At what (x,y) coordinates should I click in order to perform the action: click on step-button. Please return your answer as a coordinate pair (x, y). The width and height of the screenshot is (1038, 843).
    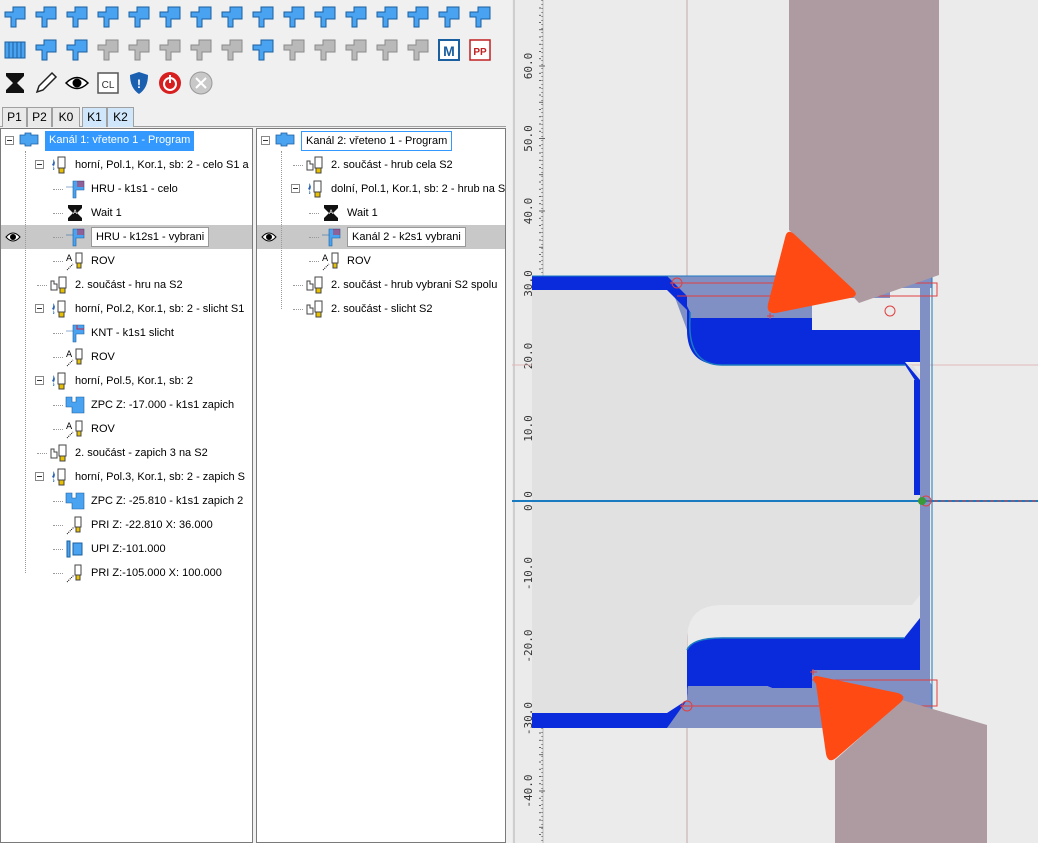
    Looking at the image, I should click on (356, 17).